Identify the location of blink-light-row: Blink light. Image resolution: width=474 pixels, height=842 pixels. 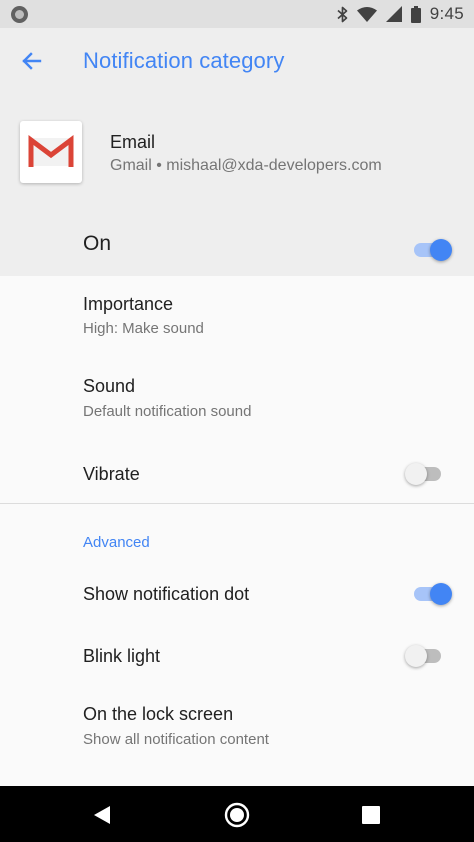
(237, 656).